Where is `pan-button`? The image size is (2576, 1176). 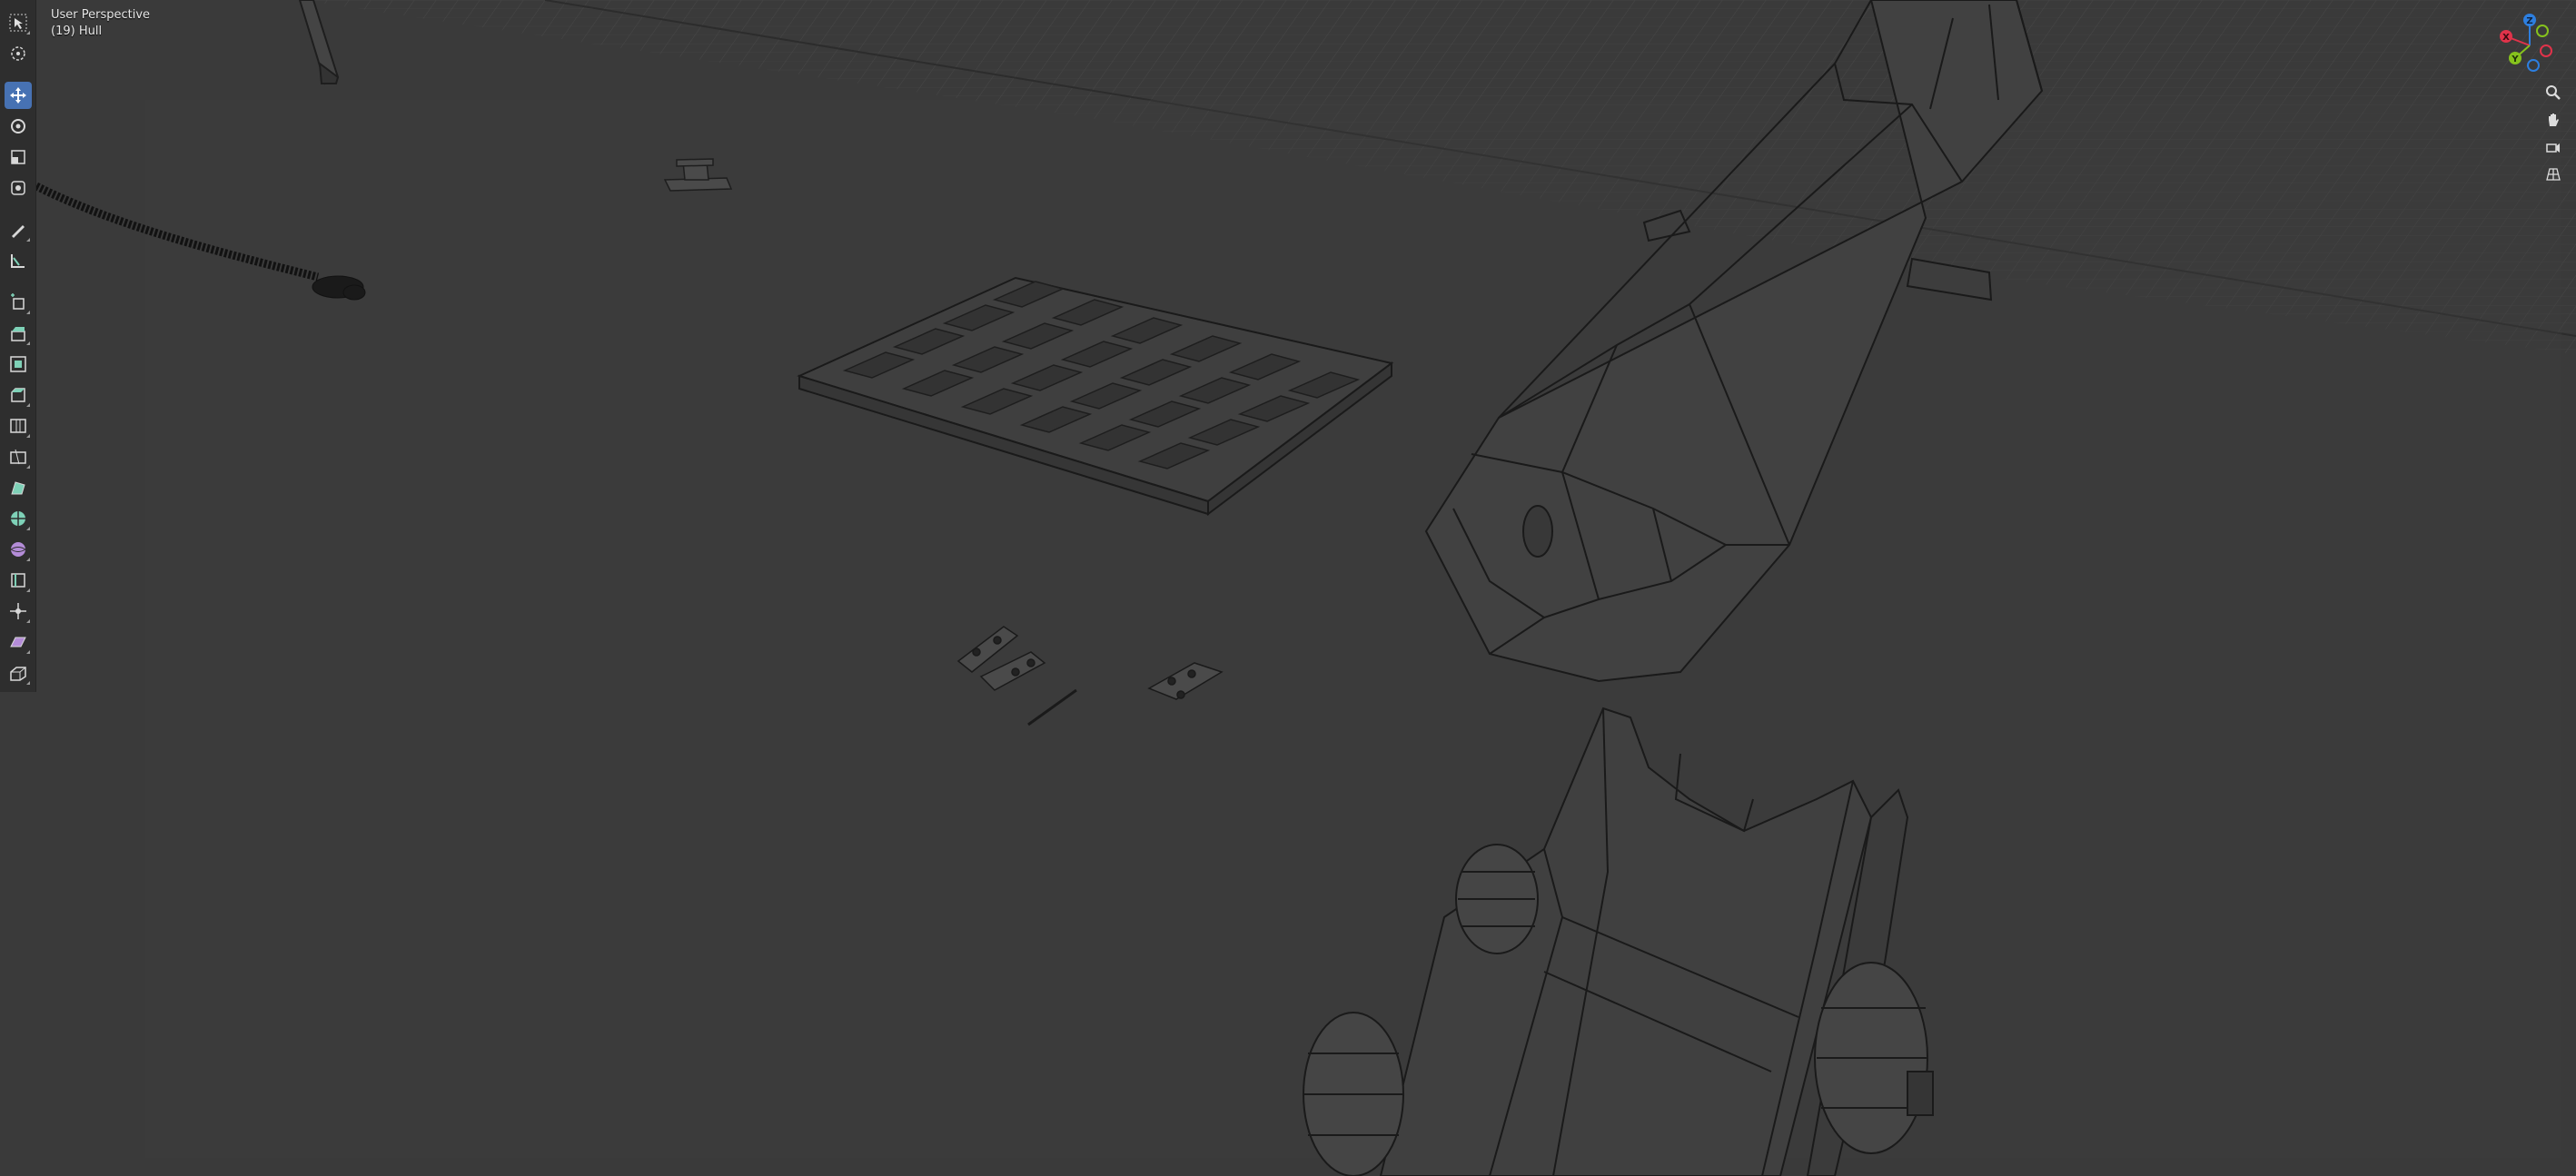 pan-button is located at coordinates (2553, 120).